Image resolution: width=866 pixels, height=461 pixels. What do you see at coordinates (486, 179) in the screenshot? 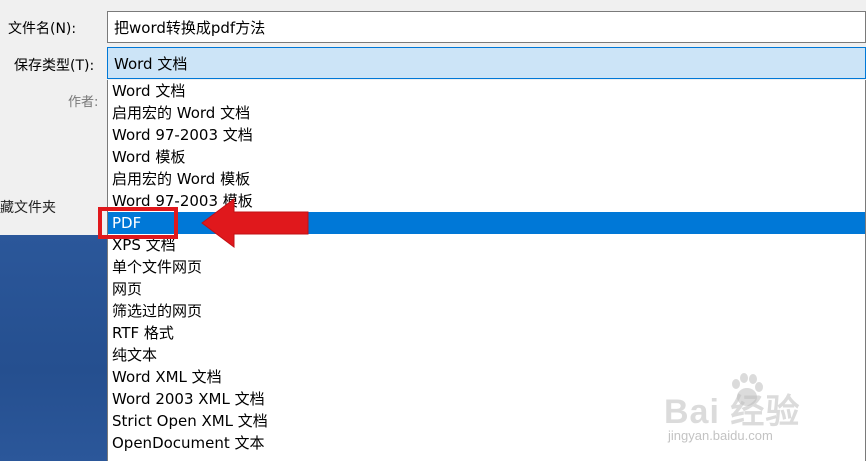
I see `list-item-word-macro-template: 启用宏的 Word 模板` at bounding box center [486, 179].